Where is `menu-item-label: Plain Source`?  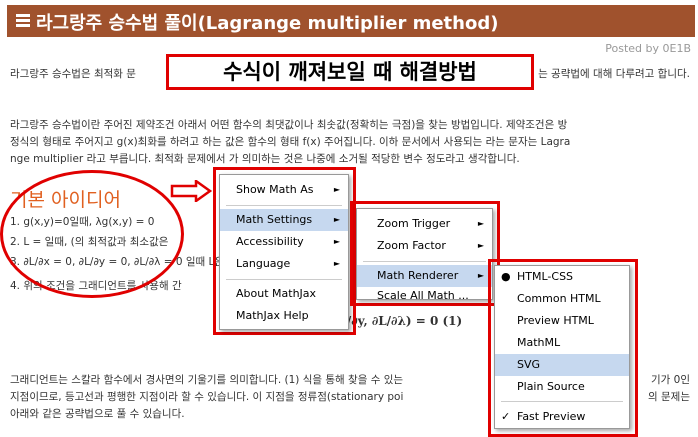 menu-item-label: Plain Source is located at coordinates (551, 386).